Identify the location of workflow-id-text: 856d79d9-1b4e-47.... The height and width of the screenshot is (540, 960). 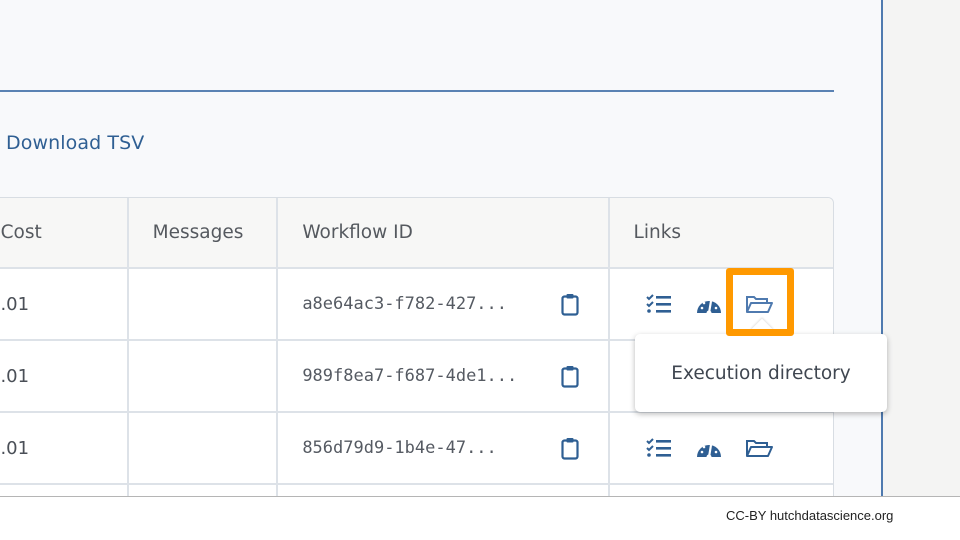
(399, 448).